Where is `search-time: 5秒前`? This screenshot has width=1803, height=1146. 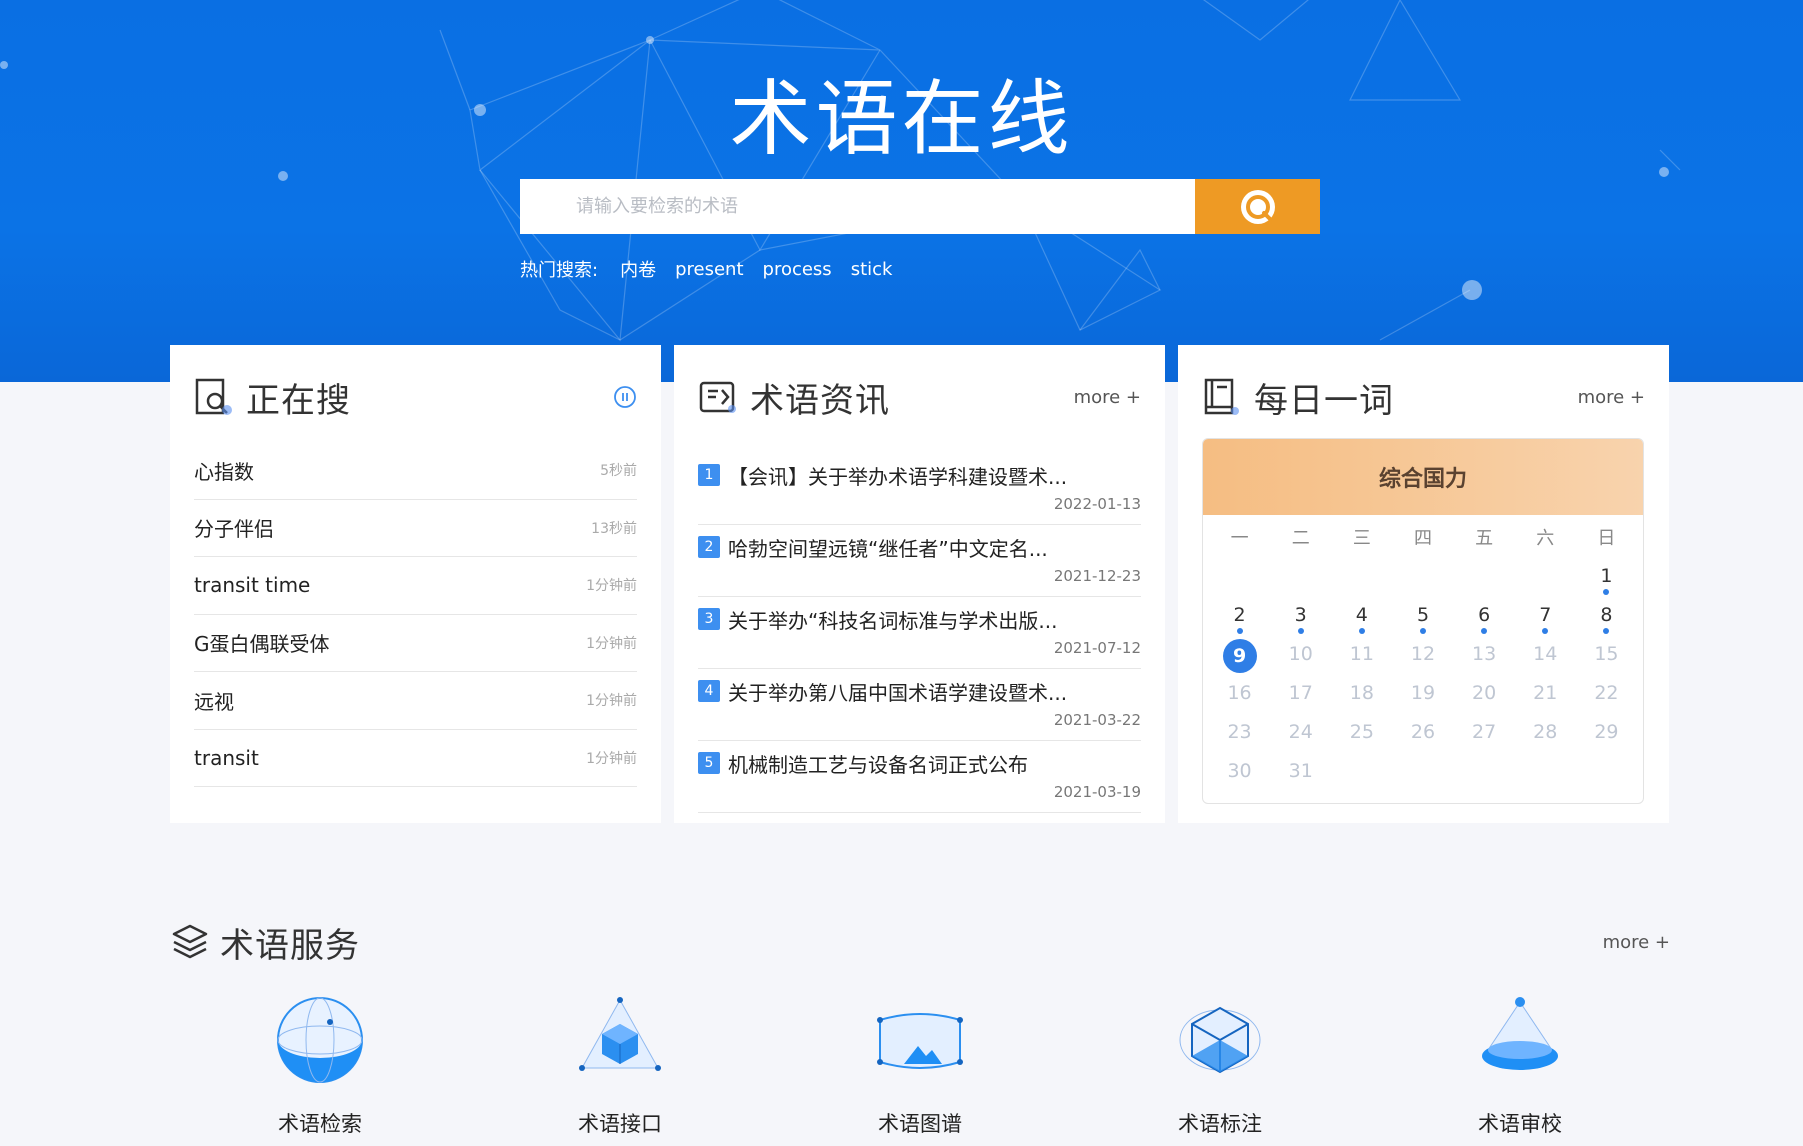 search-time: 5秒前 is located at coordinates (618, 471).